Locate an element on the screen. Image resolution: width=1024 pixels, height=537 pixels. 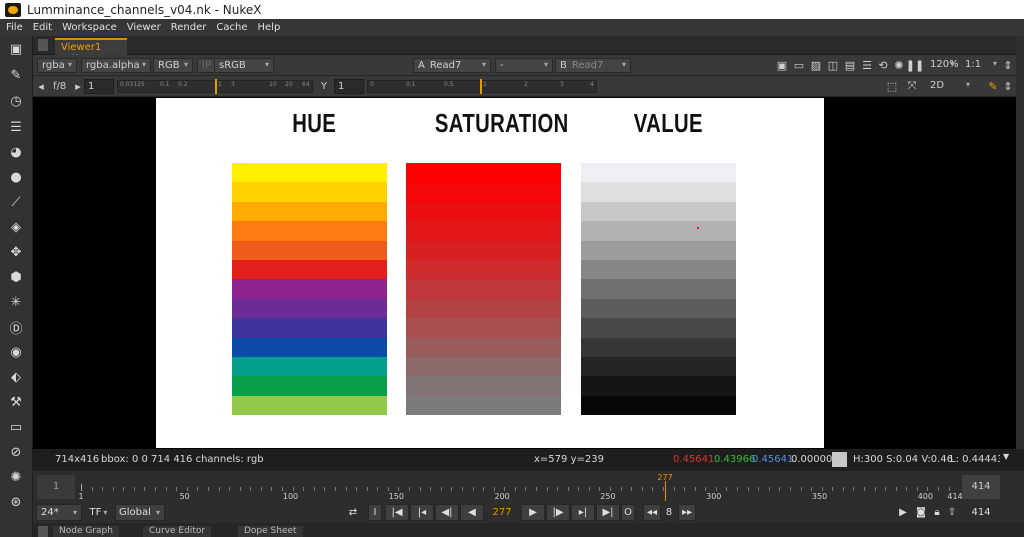
particles-nodes-icon: ✳ is located at coordinates (16, 302).